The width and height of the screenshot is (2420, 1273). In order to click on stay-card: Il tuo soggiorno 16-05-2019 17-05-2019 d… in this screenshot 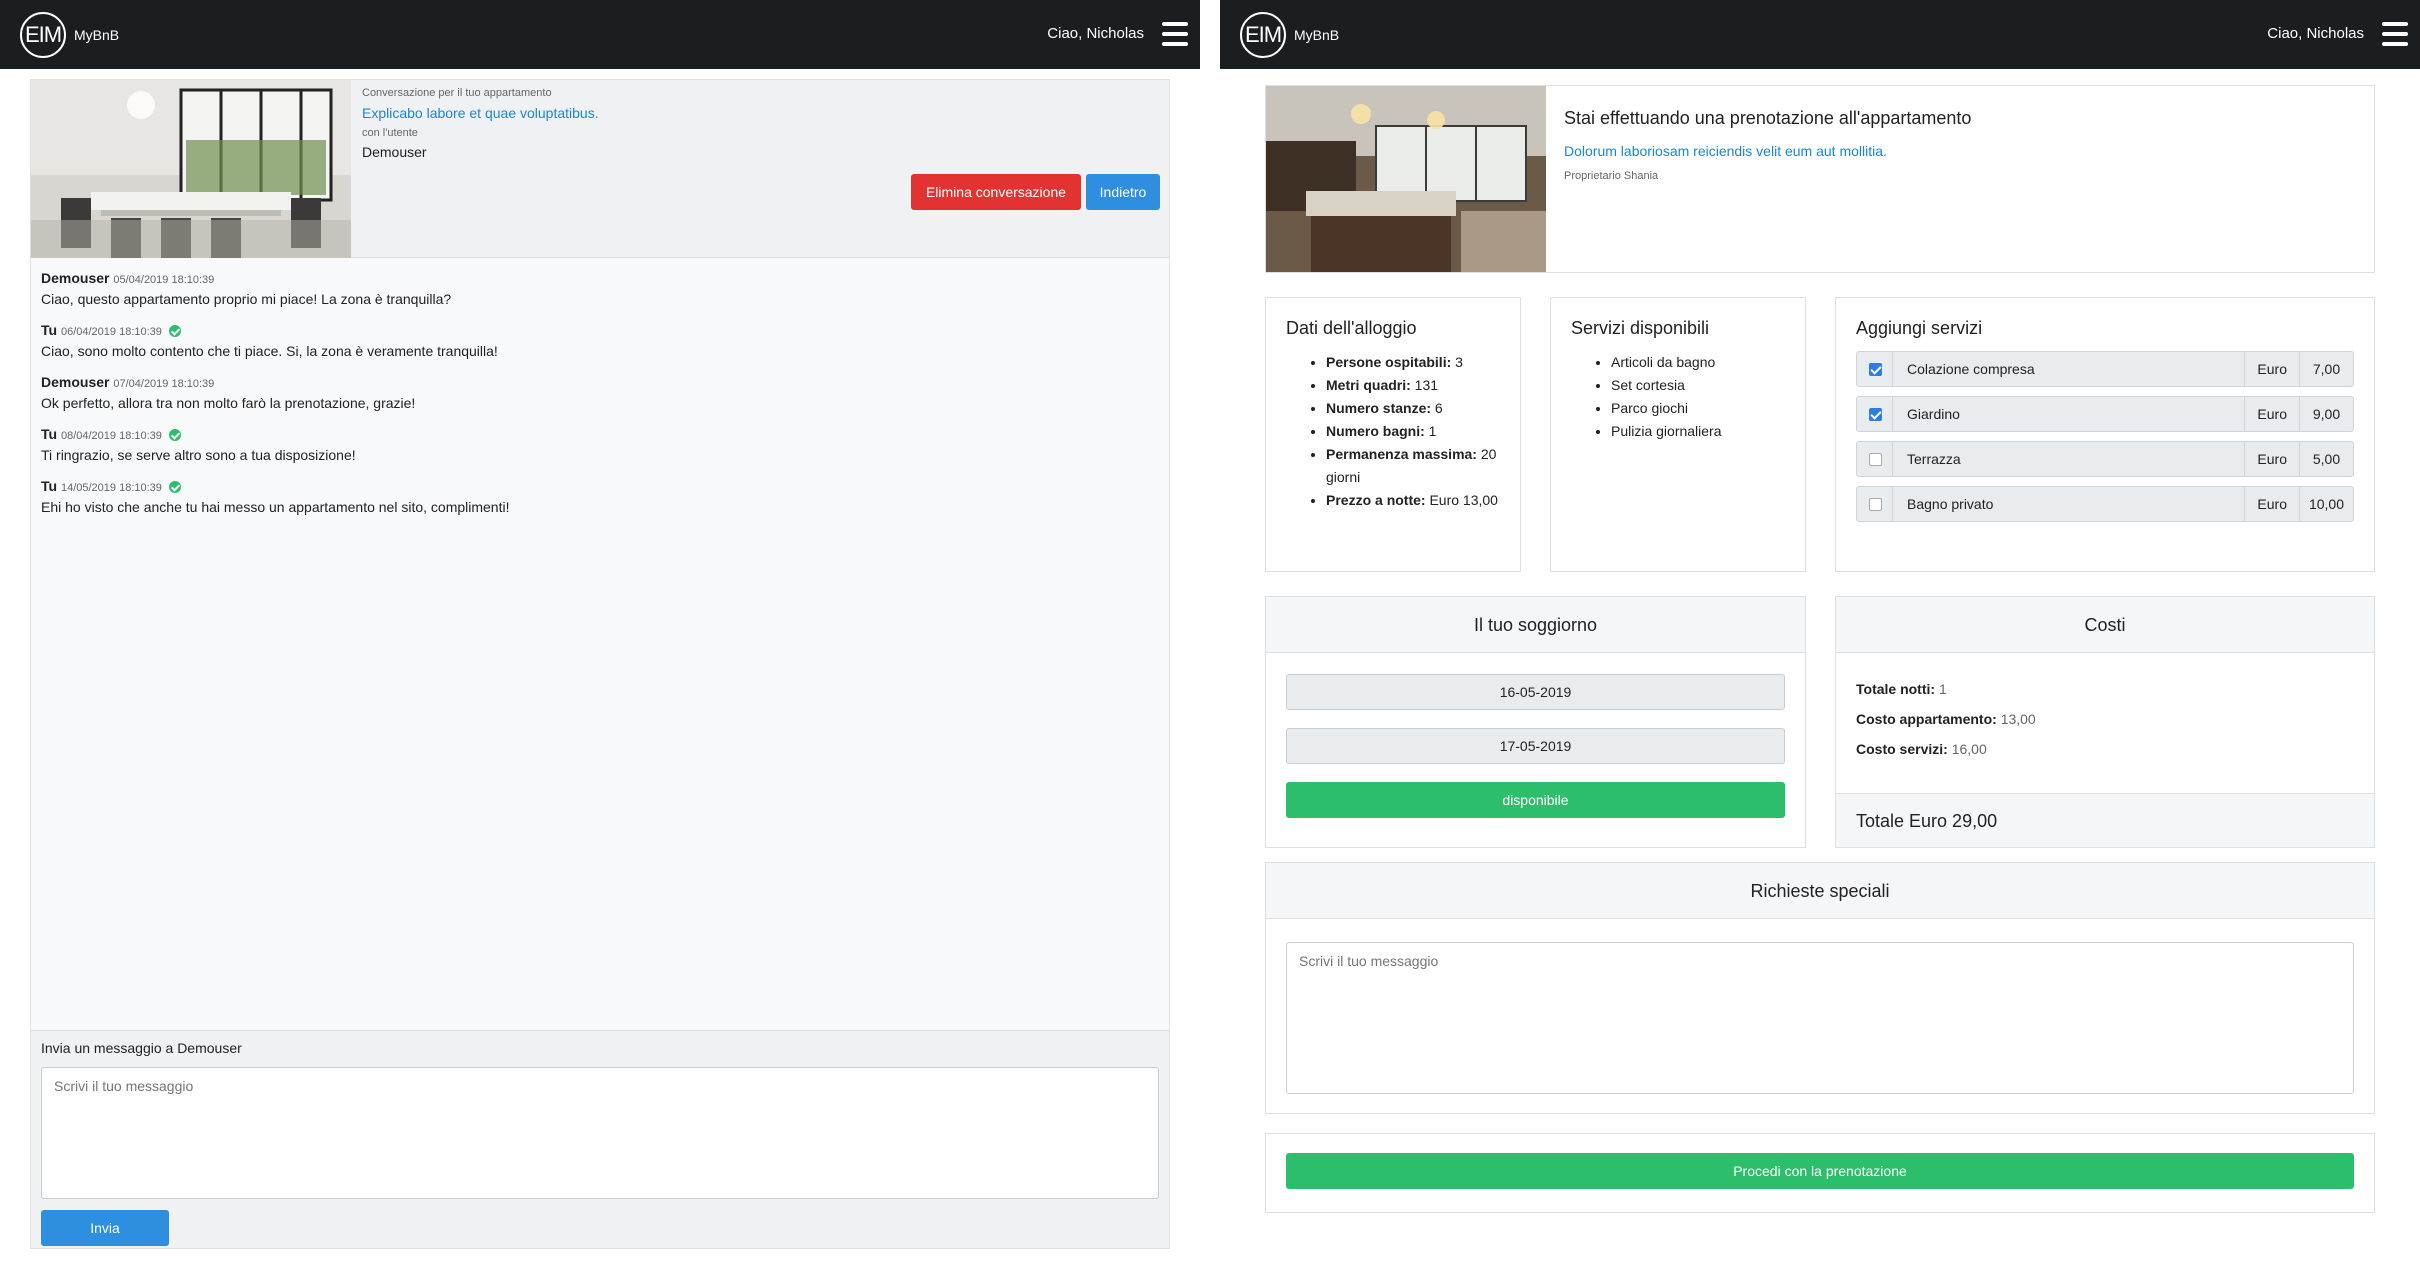, I will do `click(1535, 722)`.